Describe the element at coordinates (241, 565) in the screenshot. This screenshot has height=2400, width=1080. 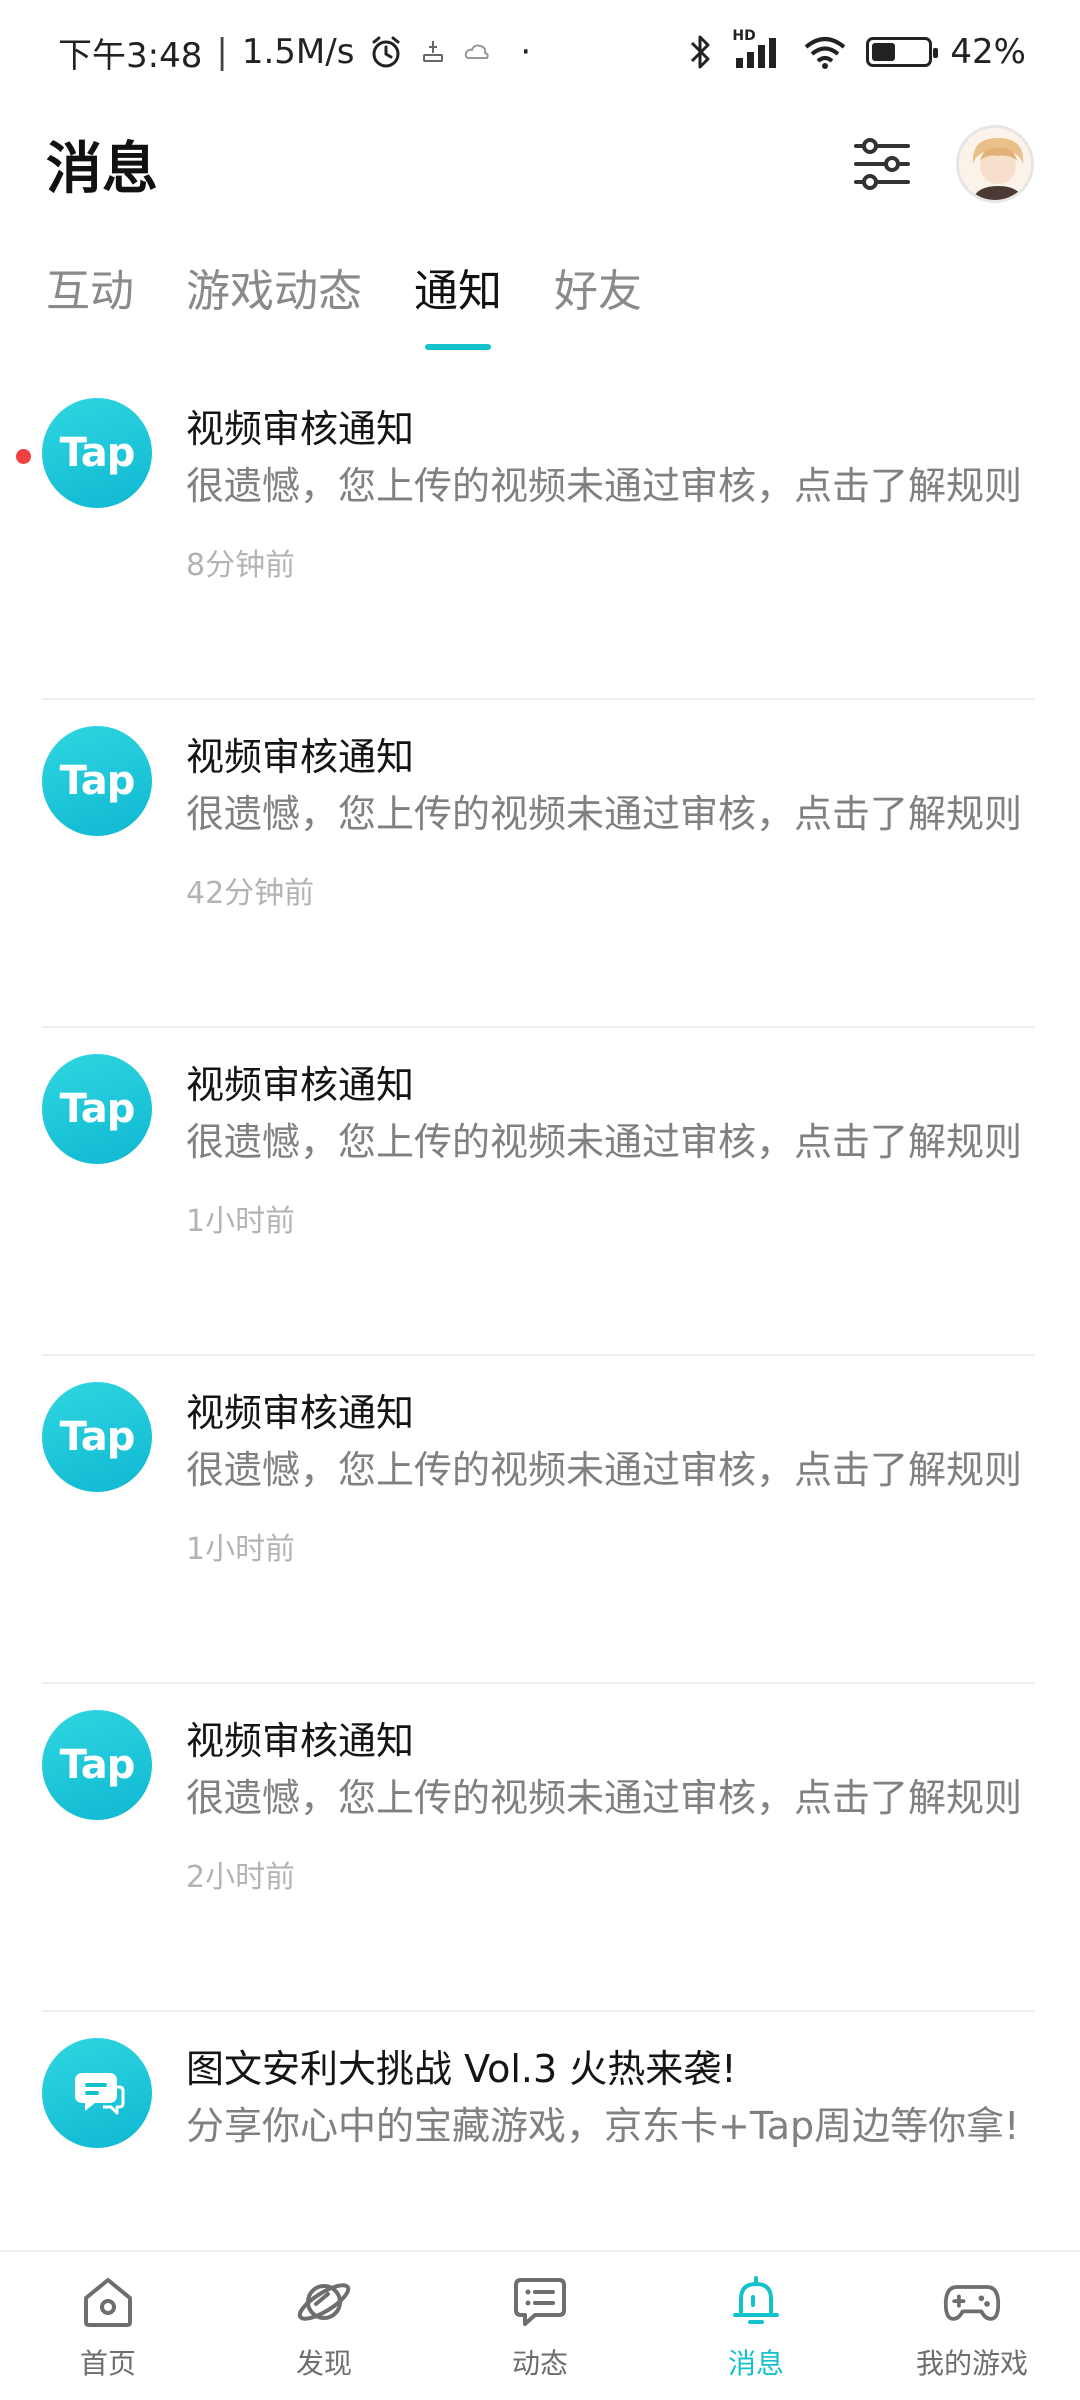
I see `notification-time: 8分钟前` at that location.